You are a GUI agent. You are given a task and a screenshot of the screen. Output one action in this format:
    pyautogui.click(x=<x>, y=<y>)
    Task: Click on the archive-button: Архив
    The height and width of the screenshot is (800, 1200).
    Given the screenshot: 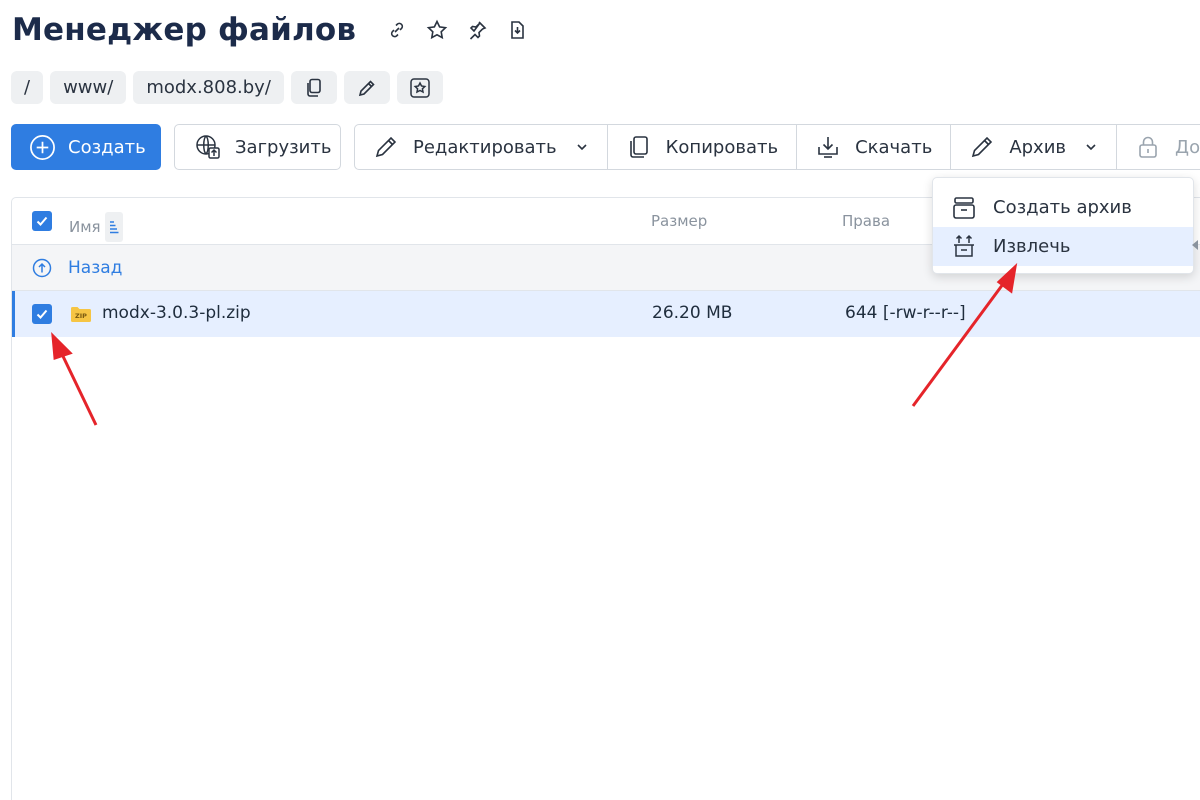 What is the action you would take?
    pyautogui.click(x=1034, y=147)
    